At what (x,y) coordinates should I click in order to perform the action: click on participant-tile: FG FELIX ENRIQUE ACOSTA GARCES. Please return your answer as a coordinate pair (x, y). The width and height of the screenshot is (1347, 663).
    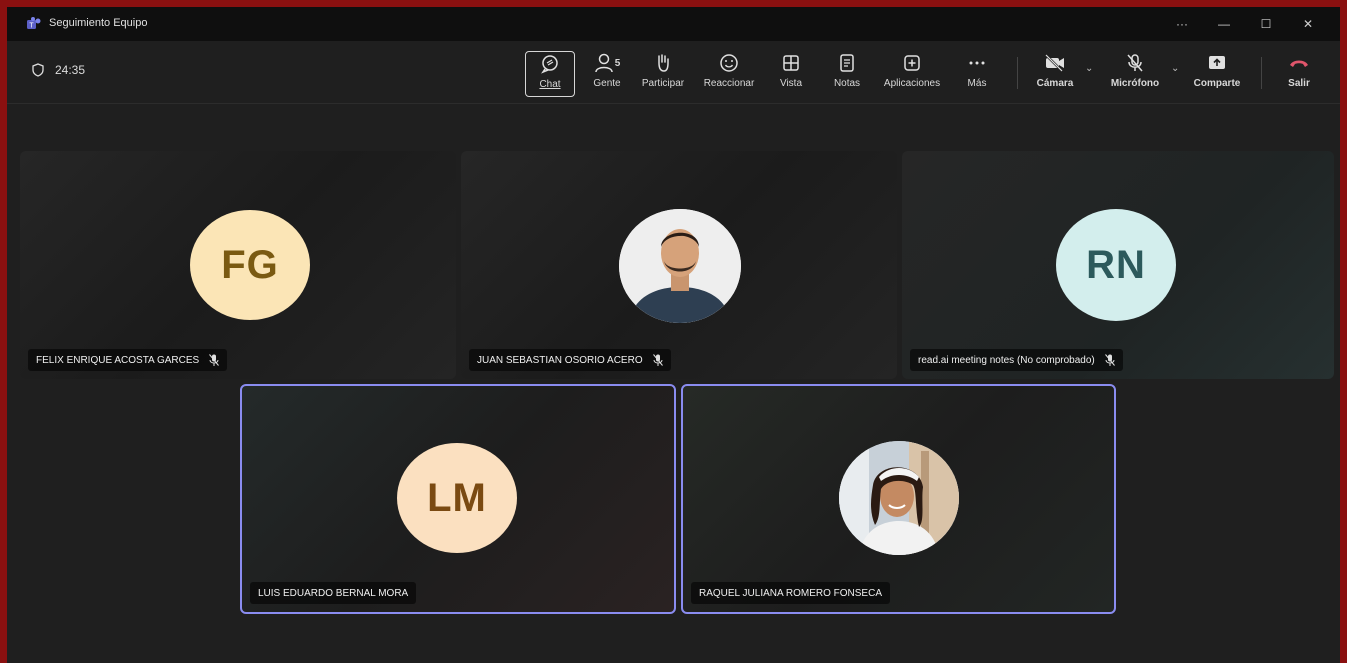
    Looking at the image, I should click on (238, 265).